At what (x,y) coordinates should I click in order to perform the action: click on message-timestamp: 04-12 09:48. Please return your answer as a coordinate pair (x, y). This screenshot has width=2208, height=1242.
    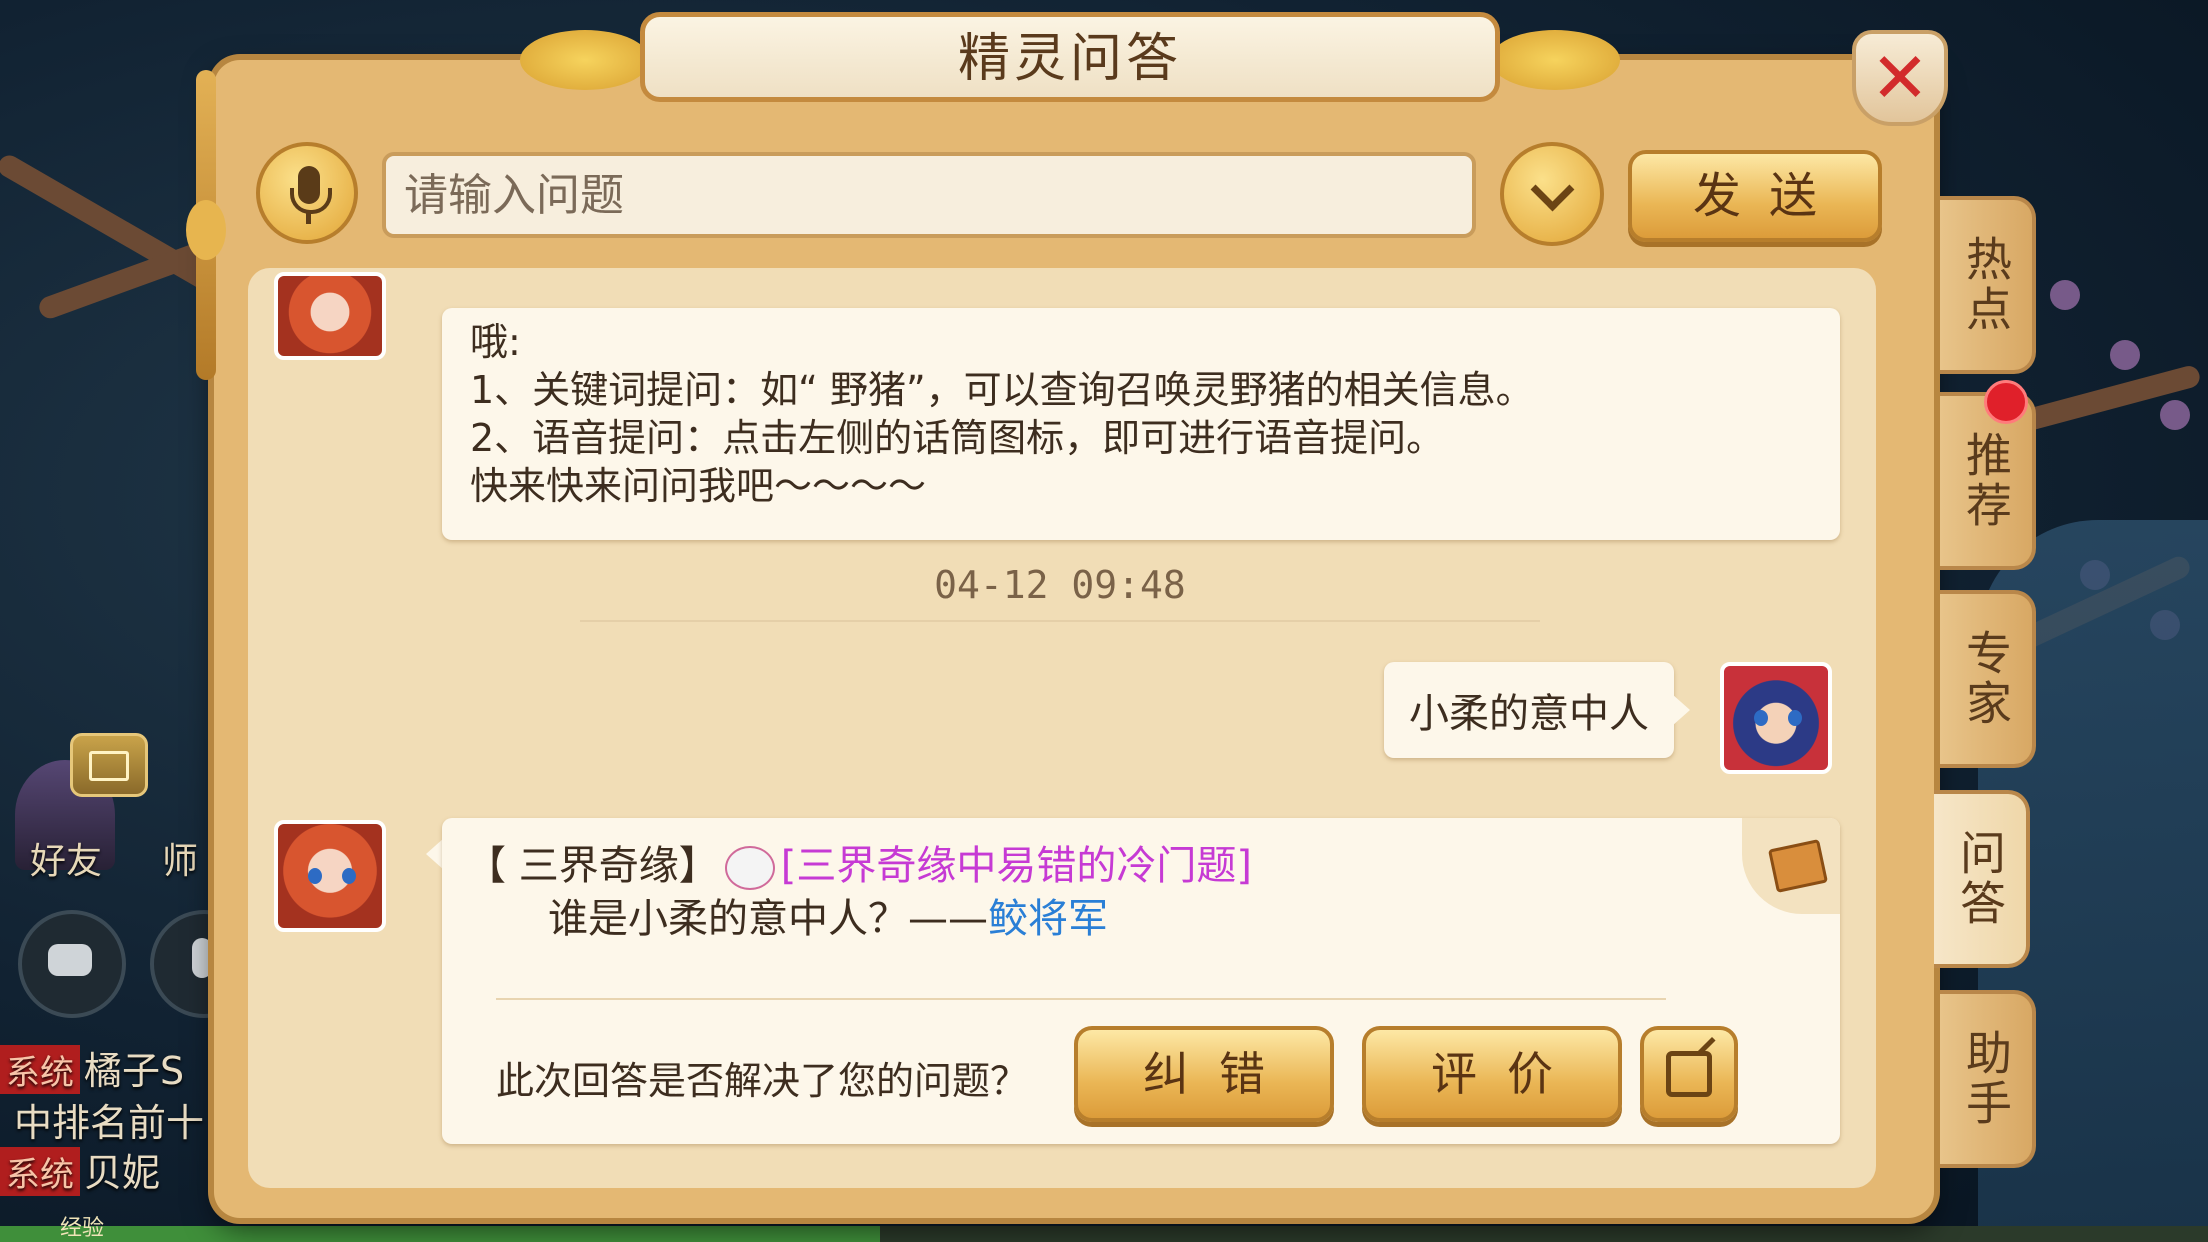
    Looking at the image, I should click on (1060, 585).